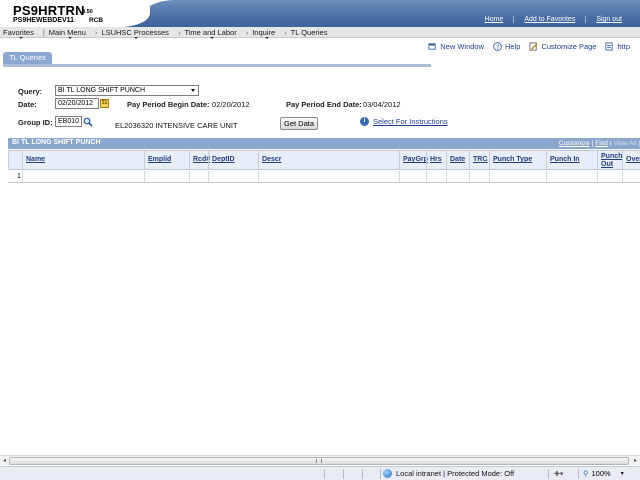  I want to click on new-window-label: New Window, so click(462, 46).